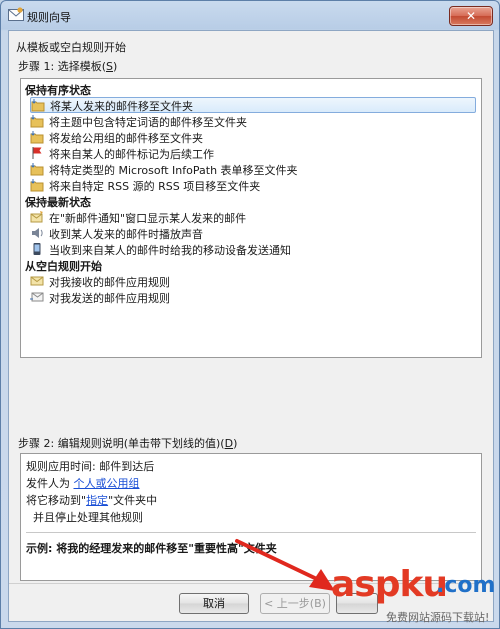 Image resolution: width=500 pixels, height=629 pixels. Describe the element at coordinates (37, 233) in the screenshot. I see `speaker-icon` at that location.